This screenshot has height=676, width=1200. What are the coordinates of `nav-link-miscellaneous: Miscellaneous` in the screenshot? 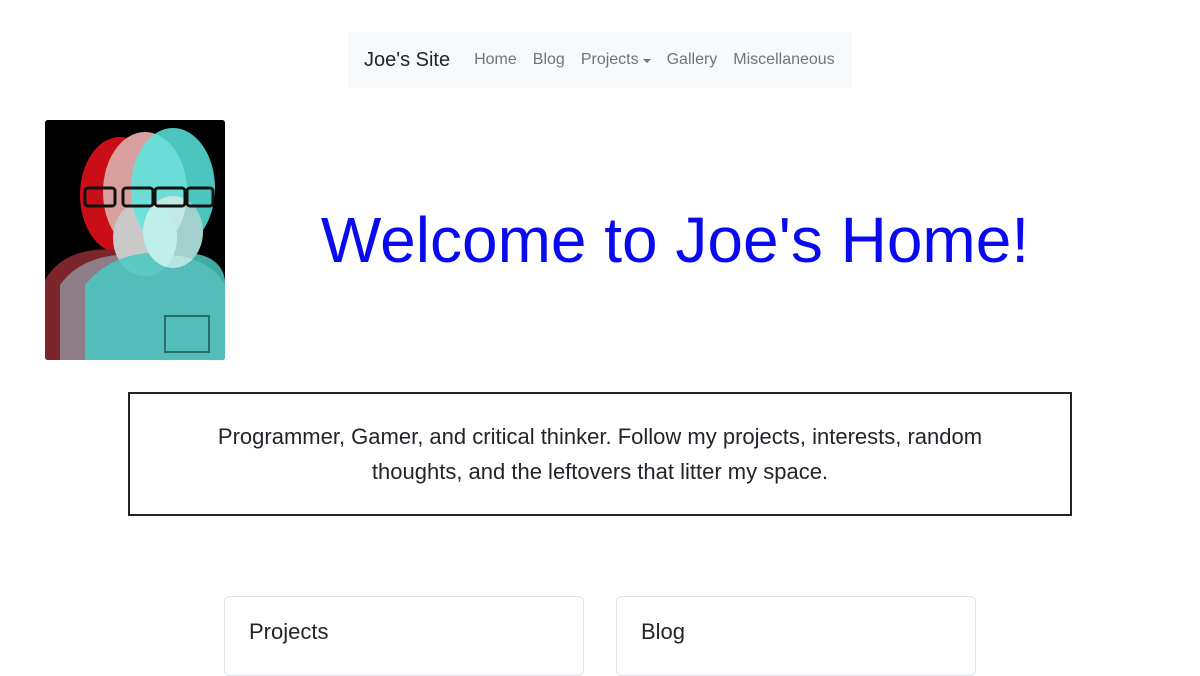 It's located at (783, 60).